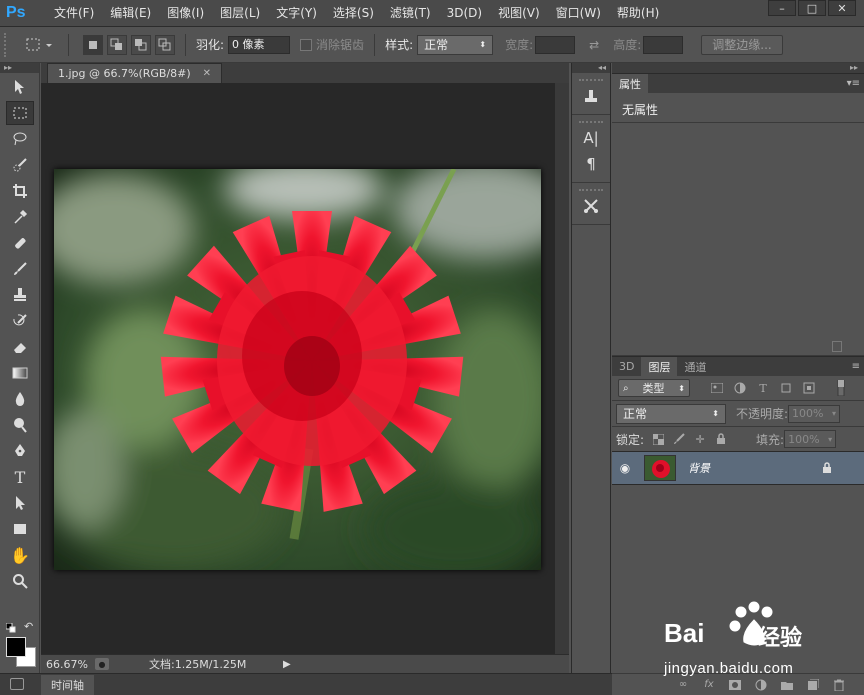 This screenshot has width=864, height=695. I want to click on smart-object-filter-icon, so click(809, 388).